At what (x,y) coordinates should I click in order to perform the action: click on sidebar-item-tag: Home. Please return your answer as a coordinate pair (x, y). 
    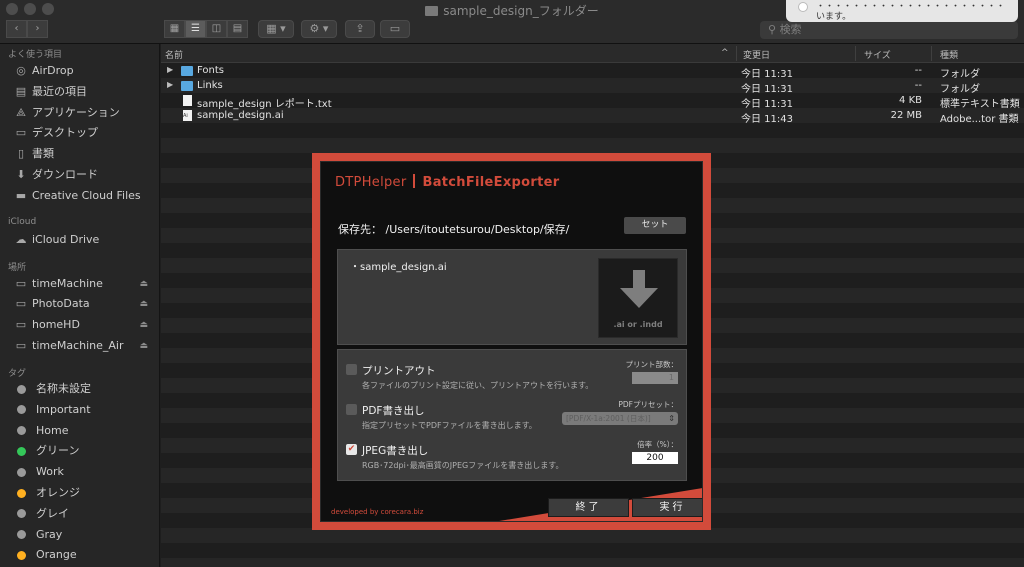
    Looking at the image, I should click on (84, 431).